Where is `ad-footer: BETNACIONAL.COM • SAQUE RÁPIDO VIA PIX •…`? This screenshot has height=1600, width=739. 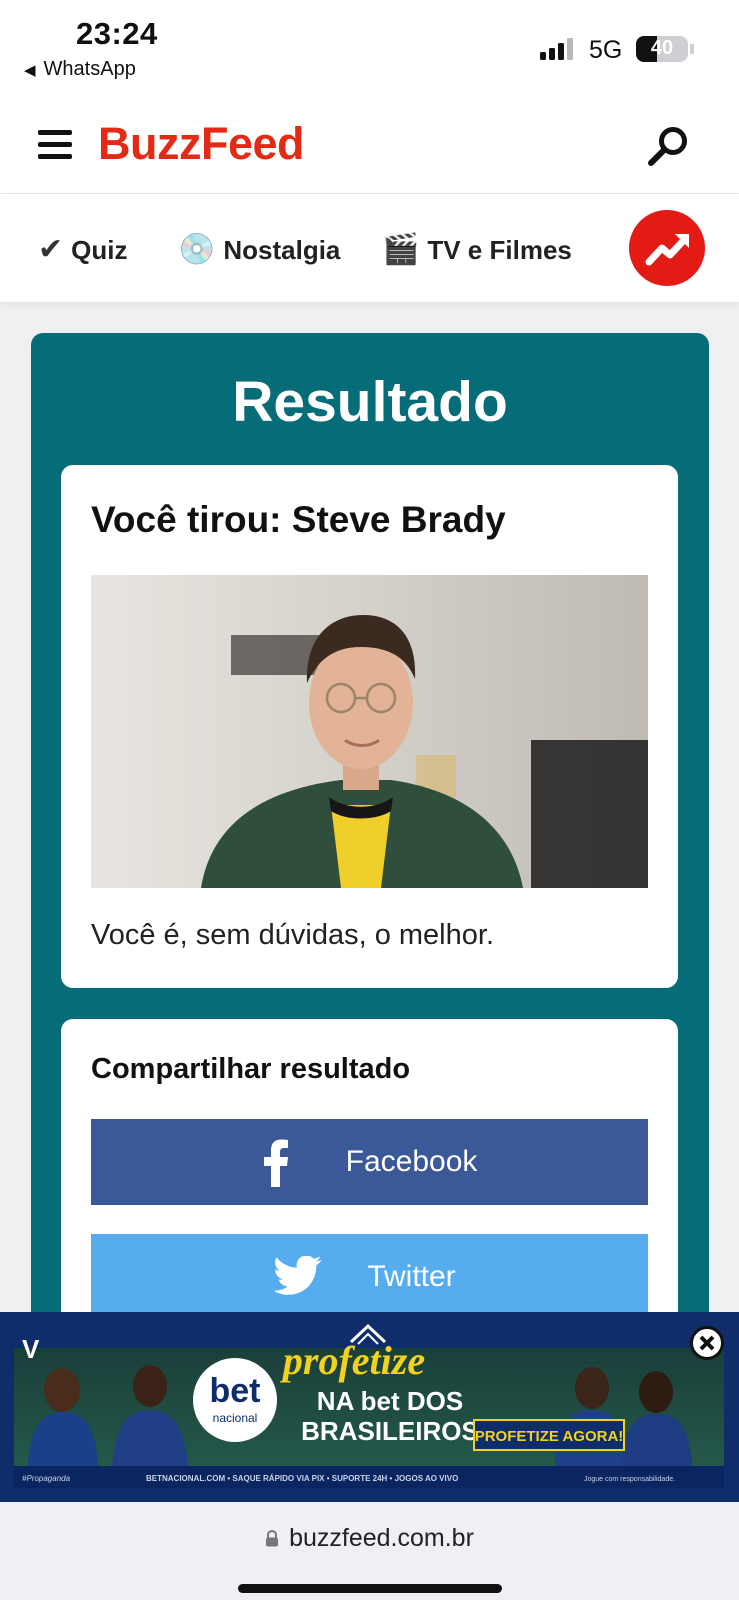
ad-footer: BETNACIONAL.COM • SAQUE RÁPIDO VIA PIX •… is located at coordinates (302, 1478).